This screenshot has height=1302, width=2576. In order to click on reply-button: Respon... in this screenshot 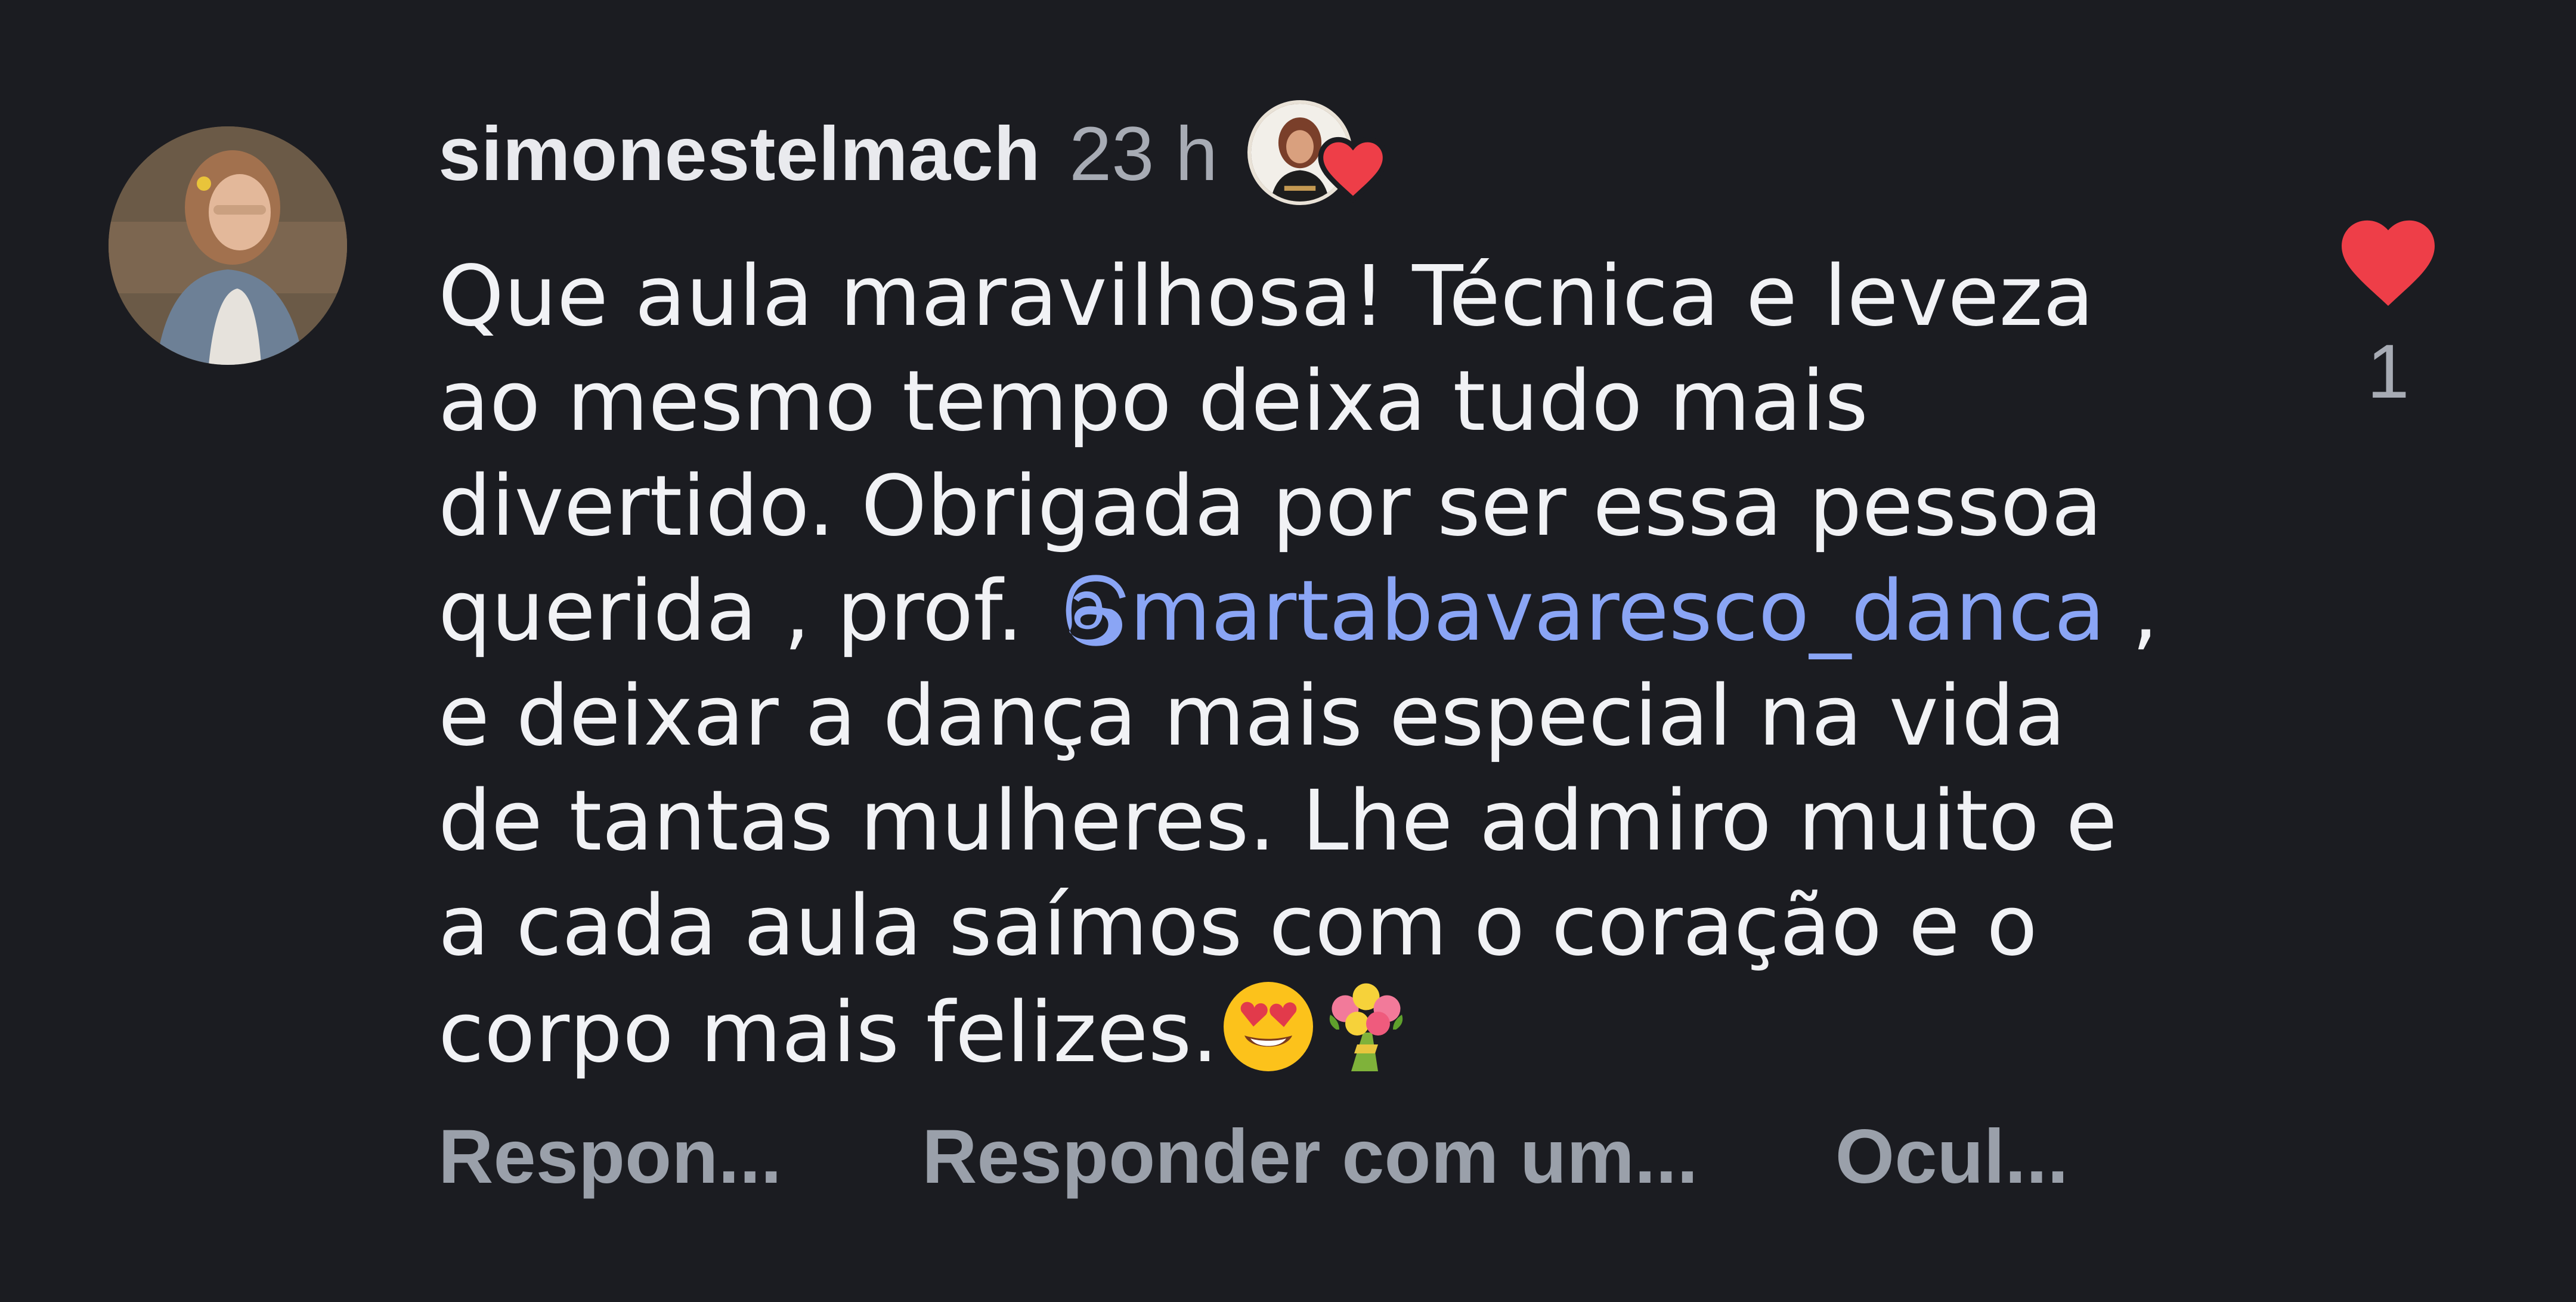, I will do `click(610, 1157)`.